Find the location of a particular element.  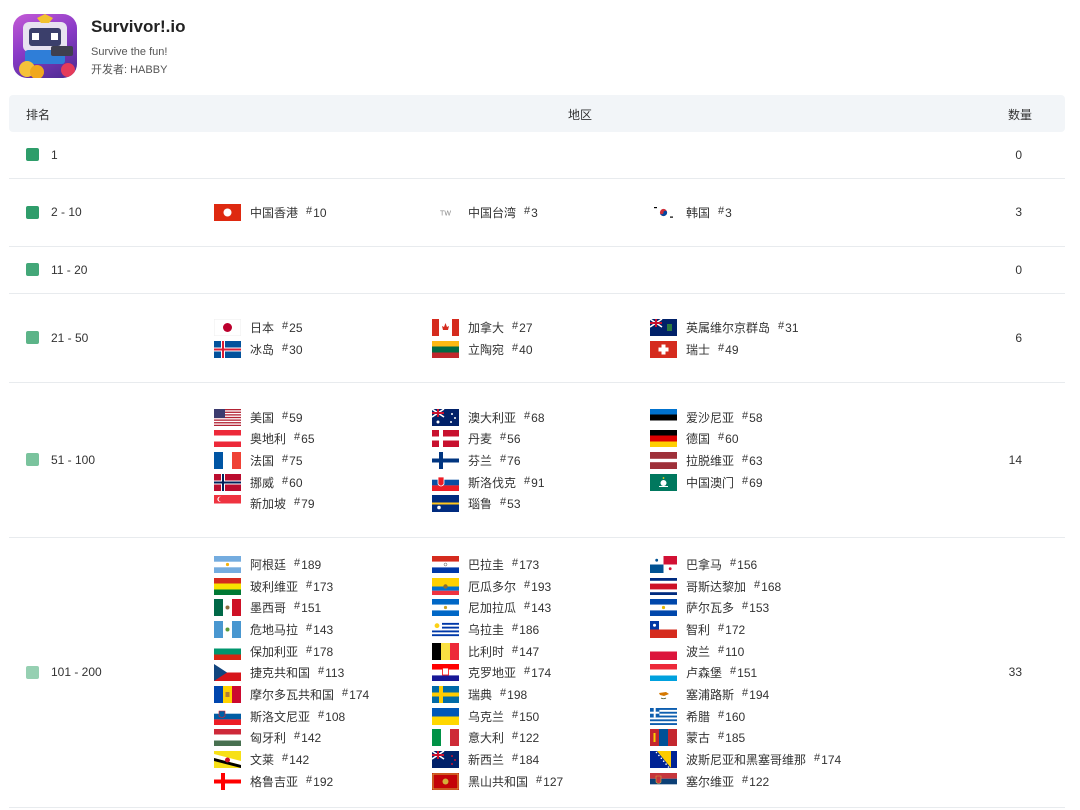

rank-range-label: 21 - 50 is located at coordinates (70, 337).